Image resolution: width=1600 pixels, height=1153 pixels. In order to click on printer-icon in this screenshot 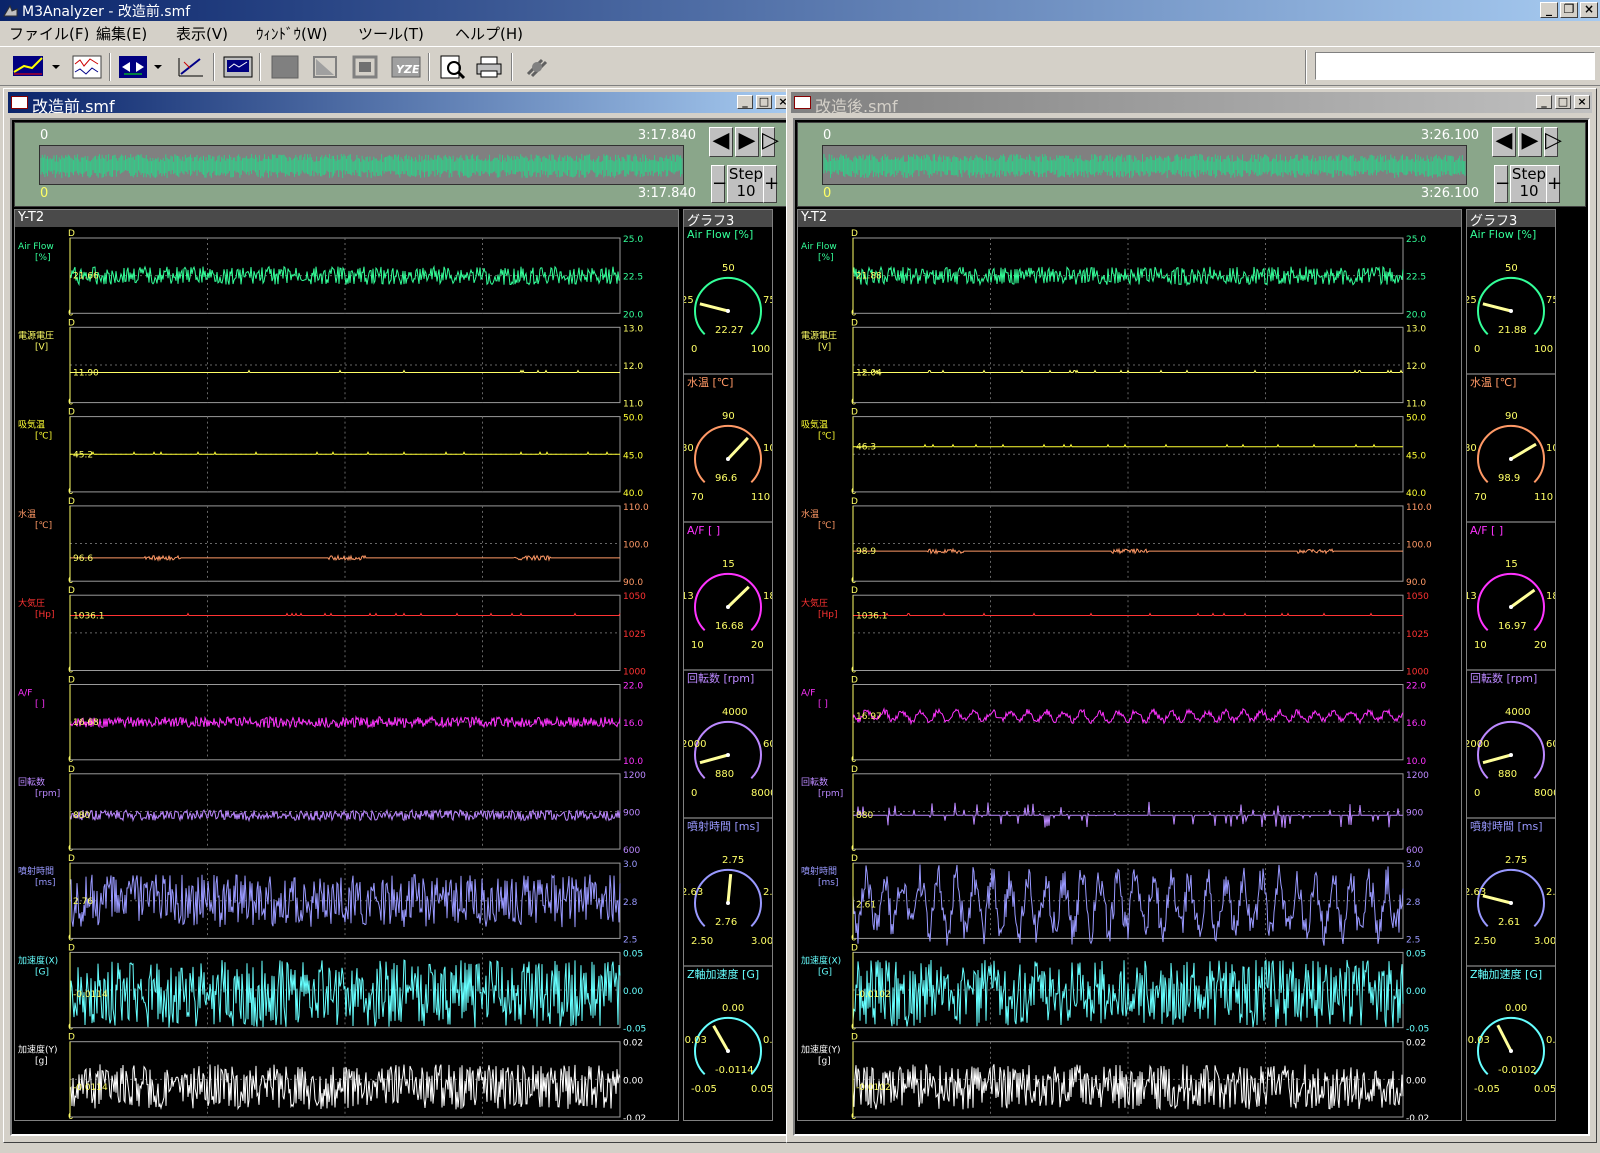, I will do `click(488, 67)`.